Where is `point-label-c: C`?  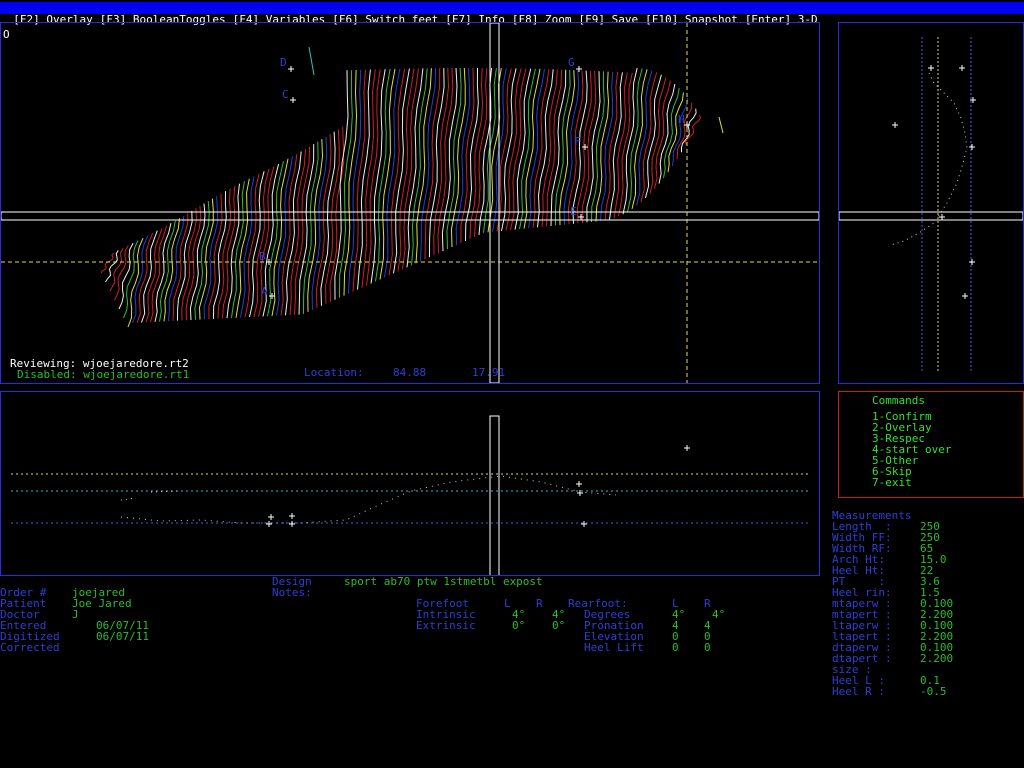
point-label-c: C is located at coordinates (285, 94).